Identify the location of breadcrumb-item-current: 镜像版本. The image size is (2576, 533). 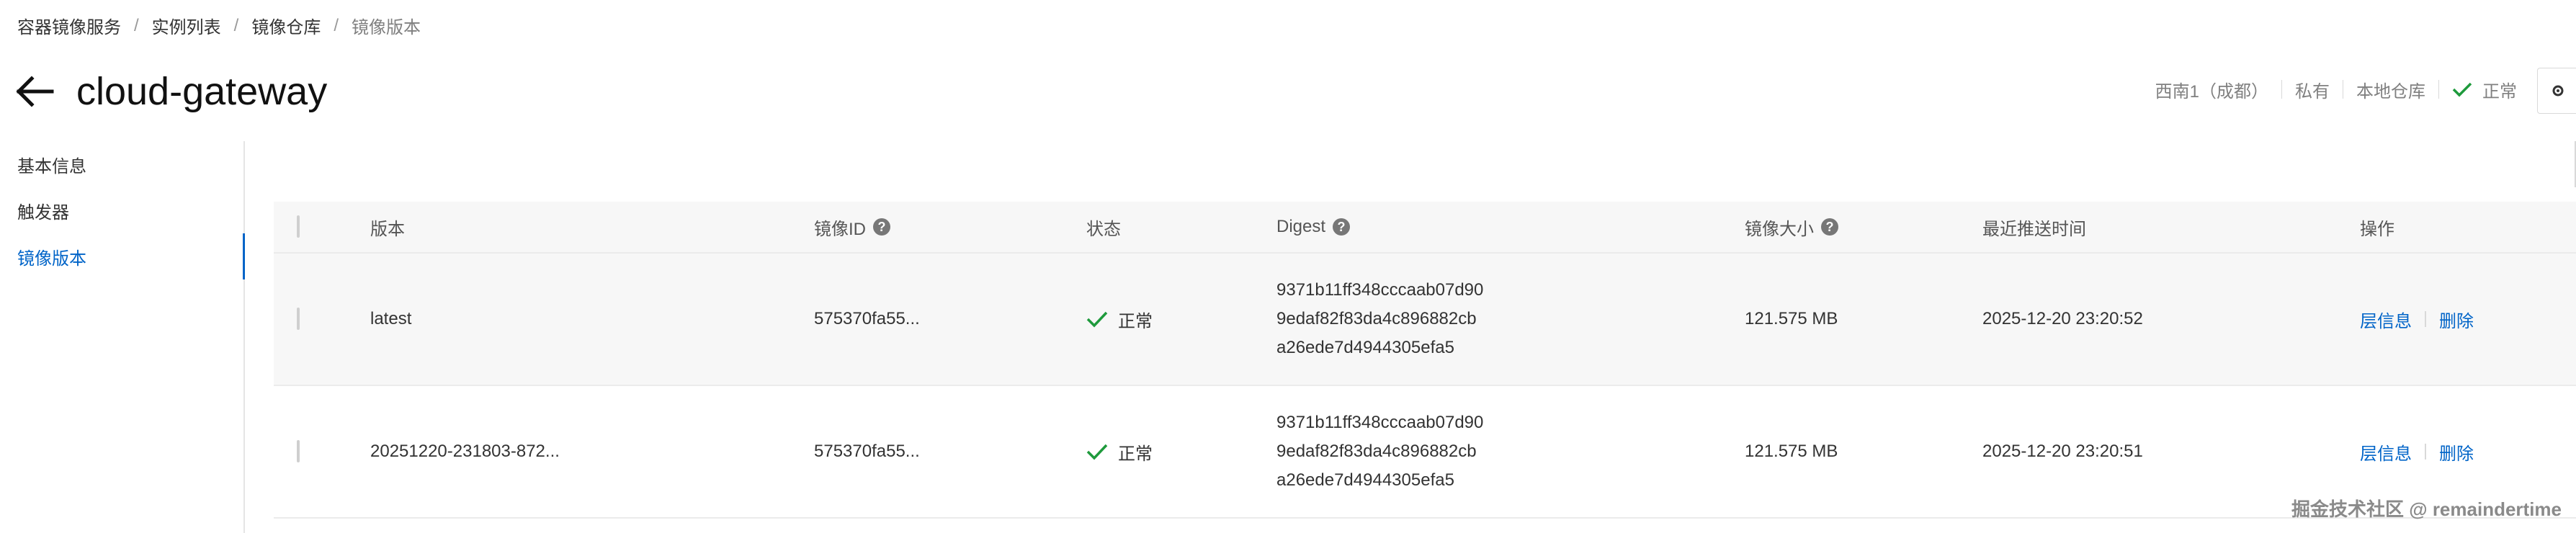
(386, 28).